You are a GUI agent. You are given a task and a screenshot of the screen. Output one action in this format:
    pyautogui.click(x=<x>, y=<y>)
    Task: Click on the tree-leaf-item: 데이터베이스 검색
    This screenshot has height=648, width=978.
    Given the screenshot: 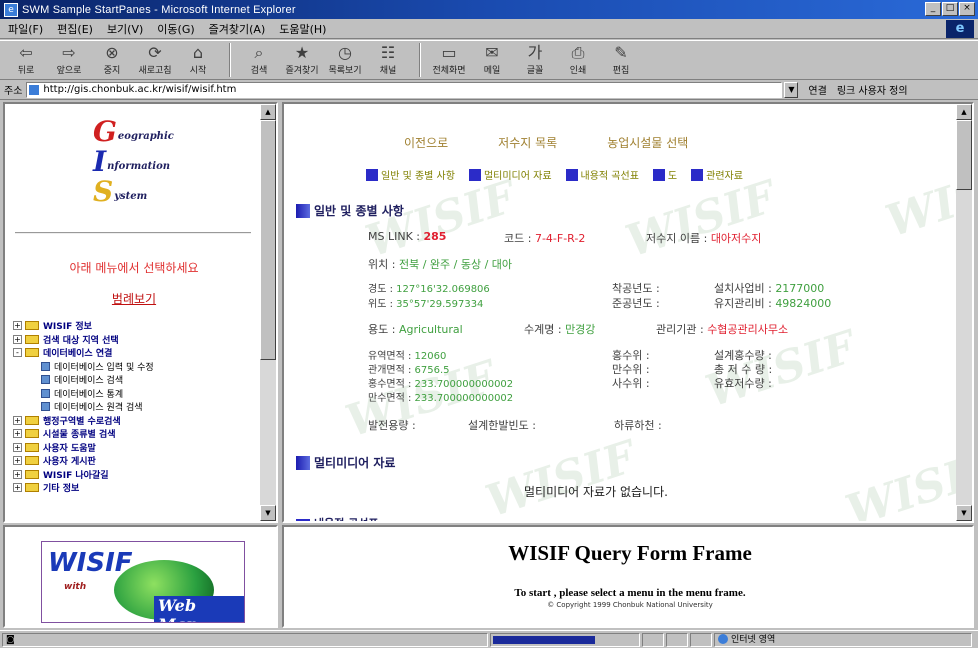 What is the action you would take?
    pyautogui.click(x=138, y=380)
    